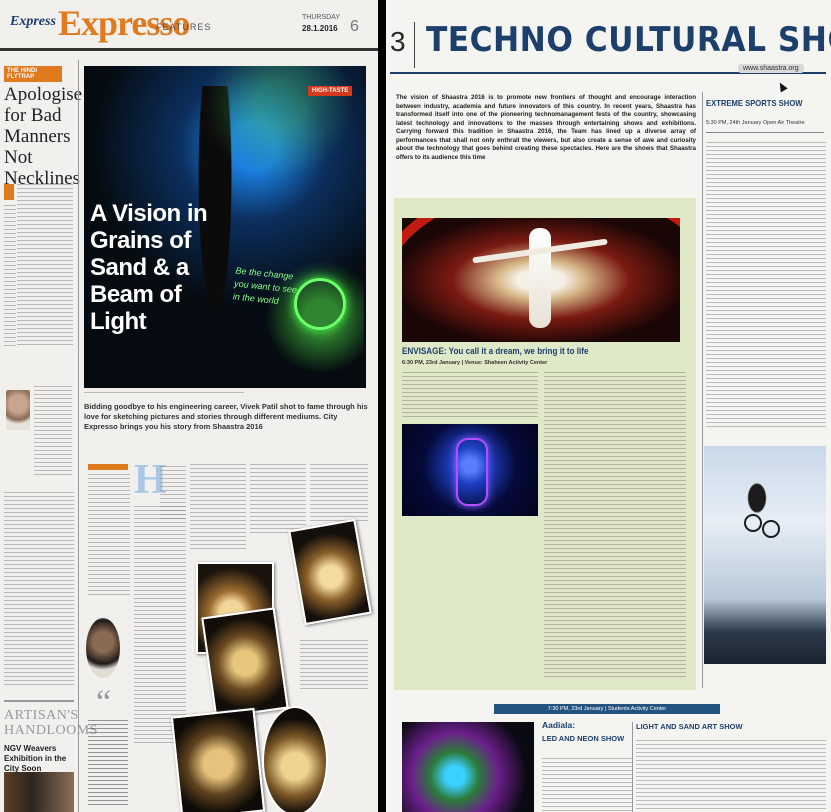 This screenshot has height=812, width=831. Describe the element at coordinates (583, 738) in the screenshot. I see `aadiala-subtitle: LED AND NEON SHOW` at that location.